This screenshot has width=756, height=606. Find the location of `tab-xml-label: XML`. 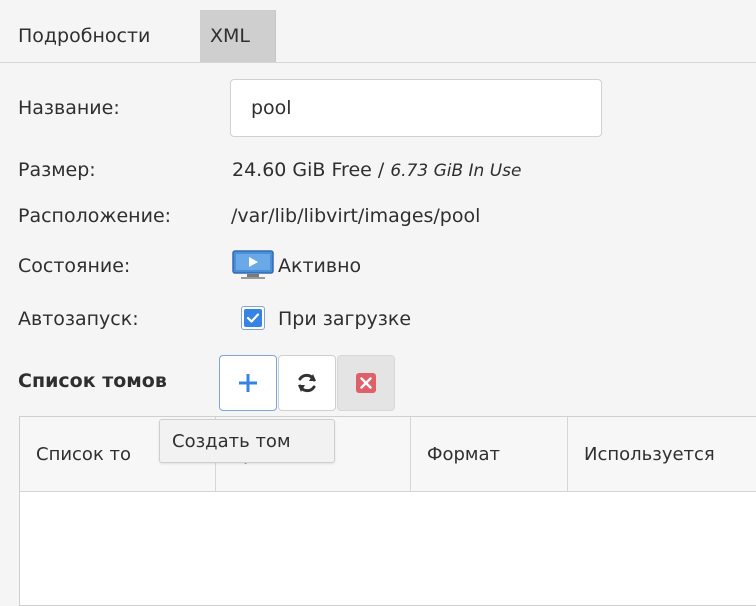

tab-xml-label: XML is located at coordinates (230, 36).